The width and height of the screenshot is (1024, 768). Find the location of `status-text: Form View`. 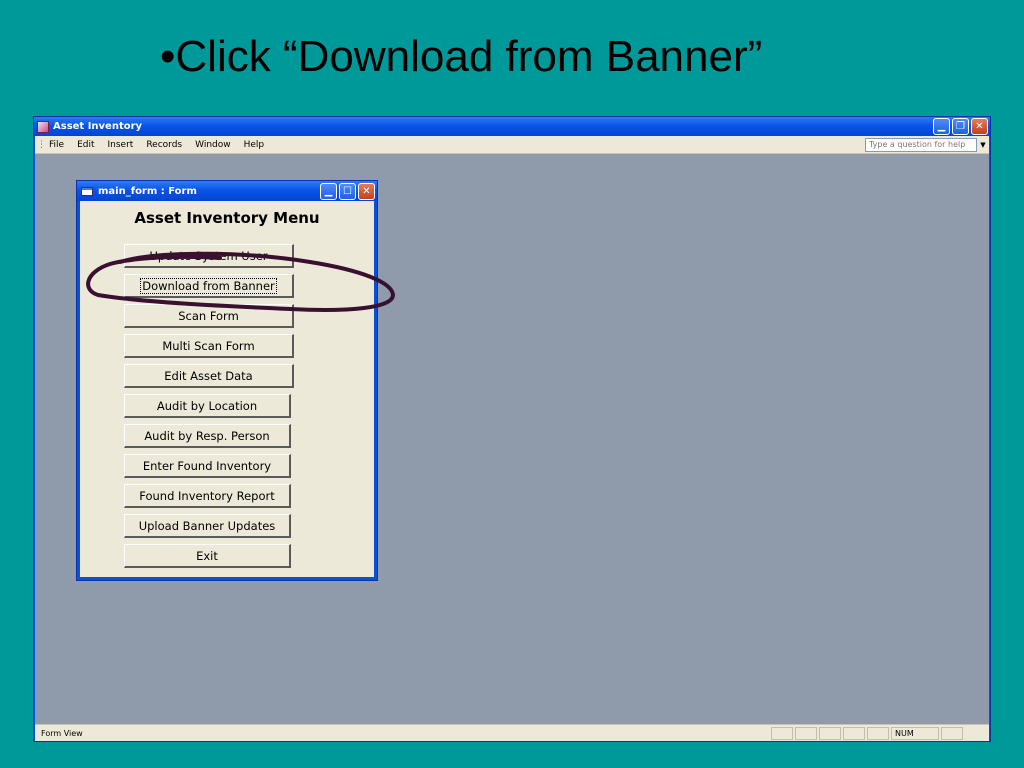

status-text: Form View is located at coordinates (62, 733).